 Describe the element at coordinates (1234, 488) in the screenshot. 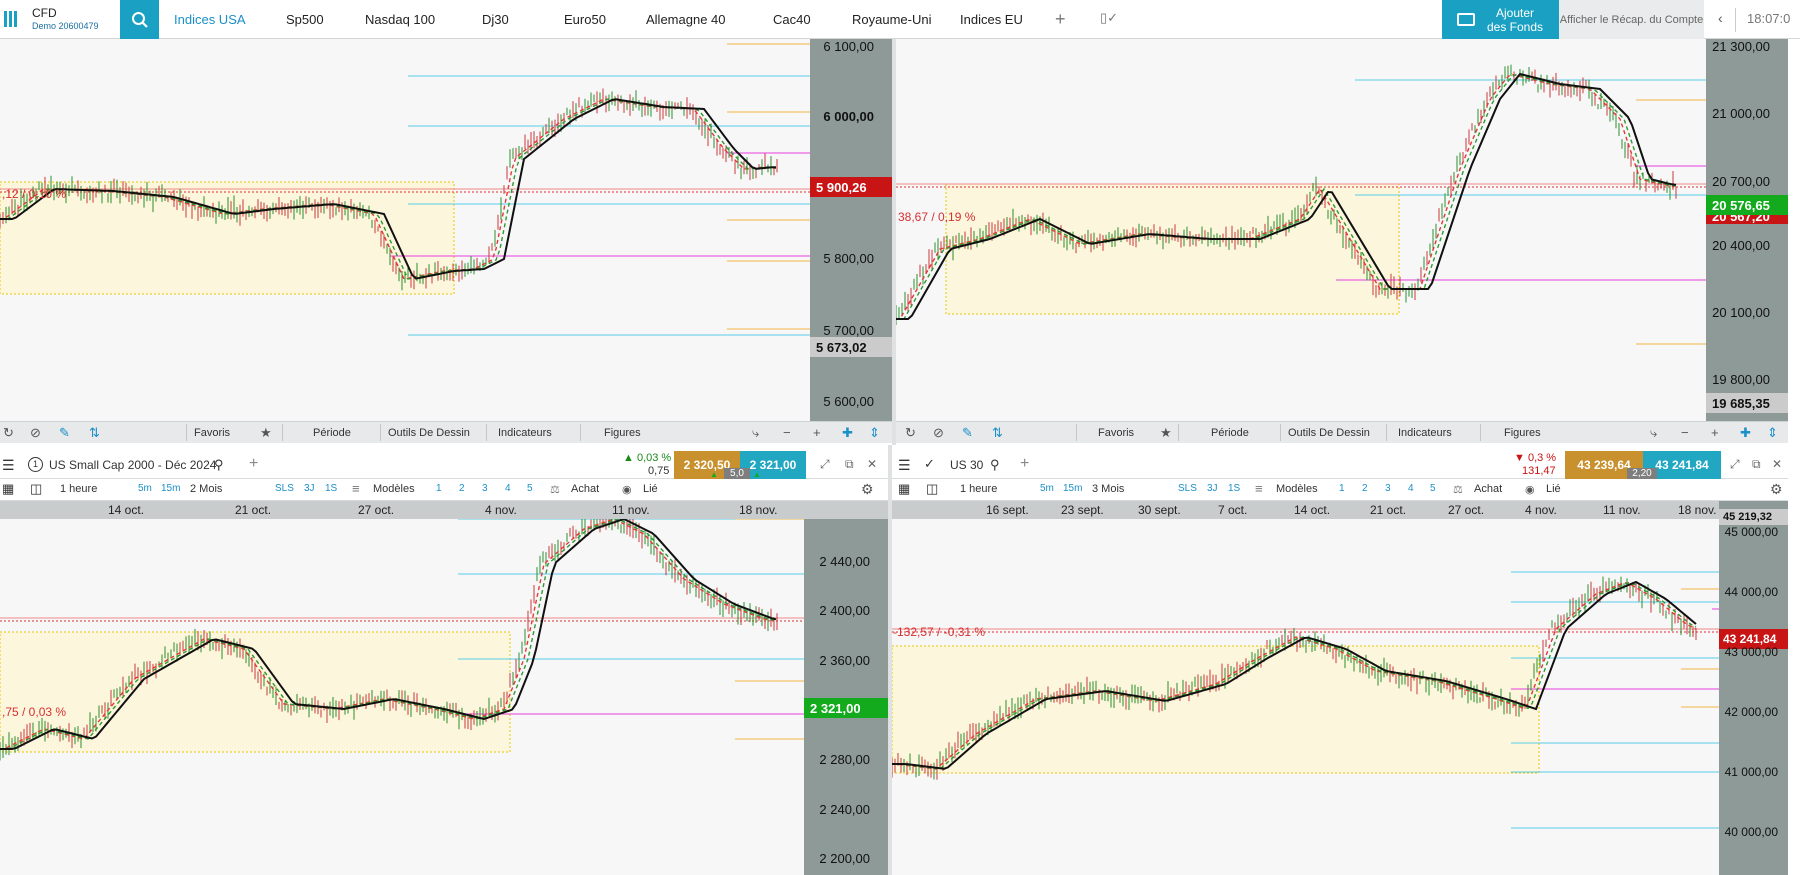

I see `us30-range-1s: 1S` at that location.